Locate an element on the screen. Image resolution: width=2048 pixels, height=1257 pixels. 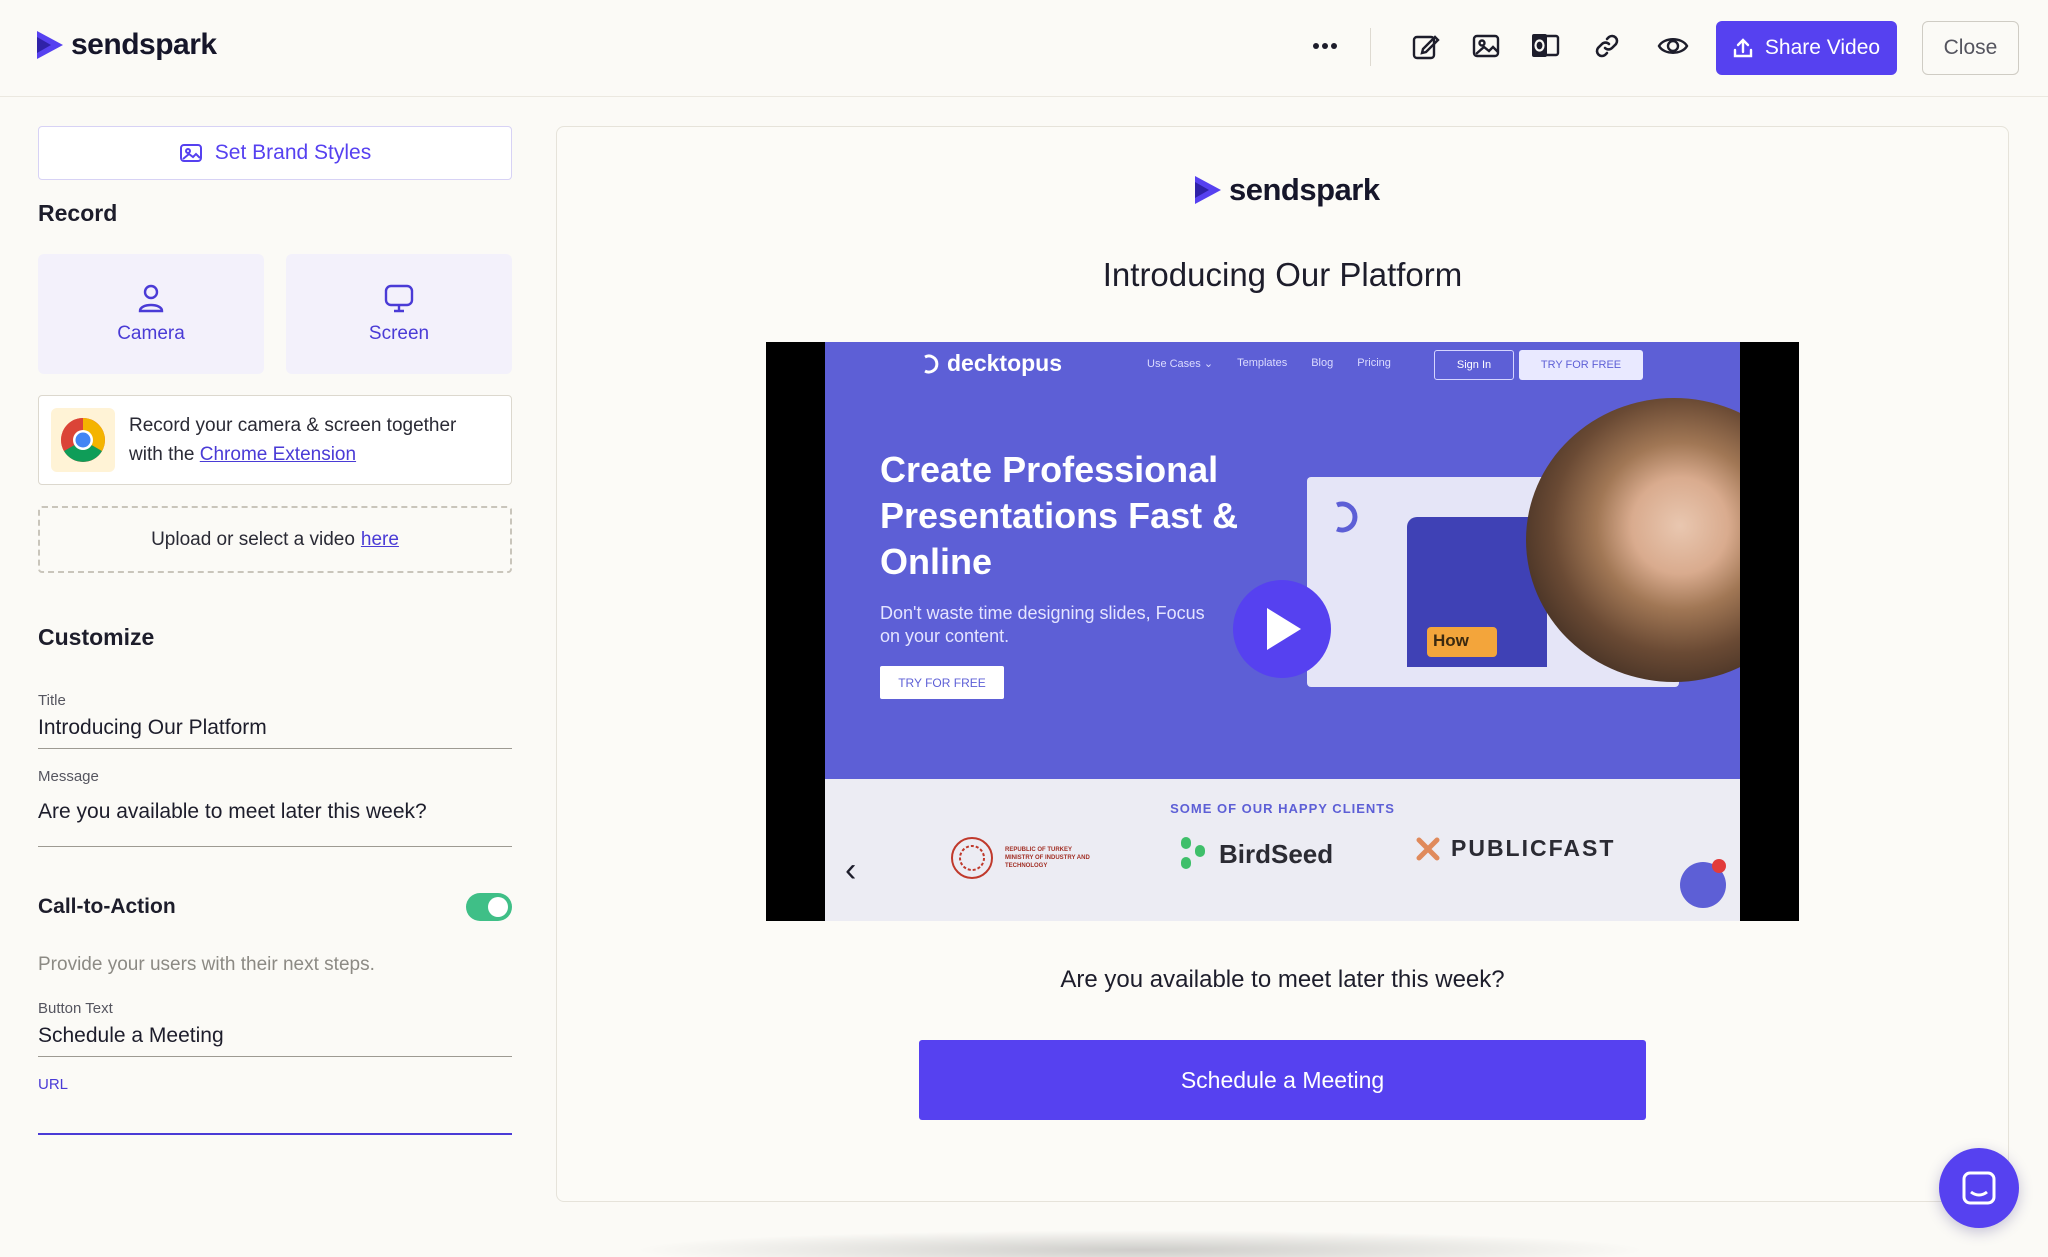
support-chat-button is located at coordinates (1979, 1188).